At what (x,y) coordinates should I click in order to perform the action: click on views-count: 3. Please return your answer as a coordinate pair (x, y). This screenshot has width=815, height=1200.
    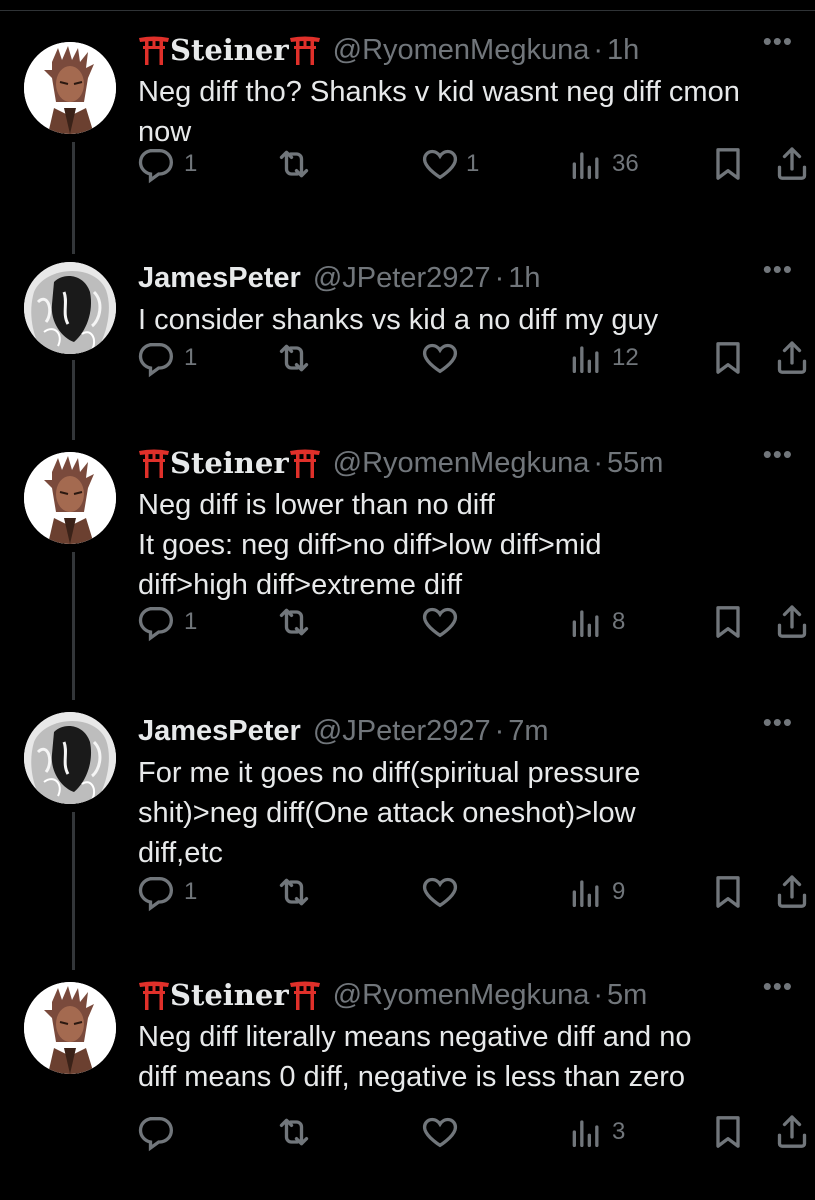
    Looking at the image, I should click on (619, 1131).